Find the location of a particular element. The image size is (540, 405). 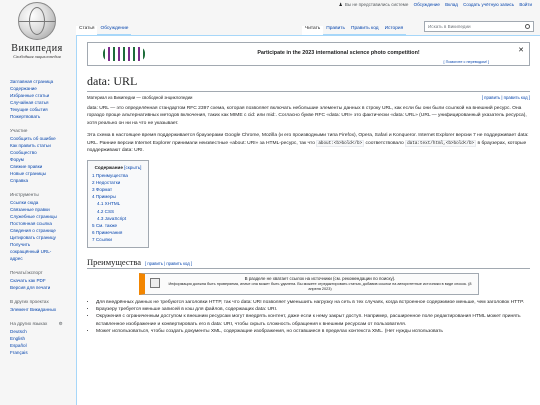

toc-subitem: 4.1 XHTML is located at coordinates (118, 203).